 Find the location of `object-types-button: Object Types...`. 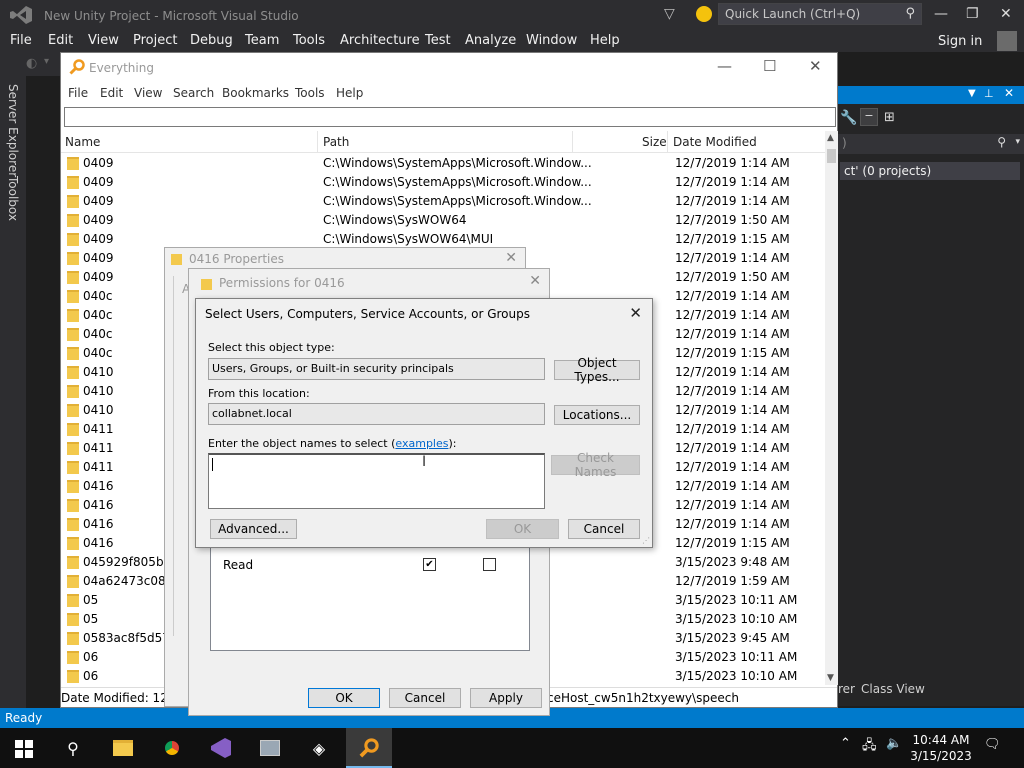

object-types-button: Object Types... is located at coordinates (597, 370).